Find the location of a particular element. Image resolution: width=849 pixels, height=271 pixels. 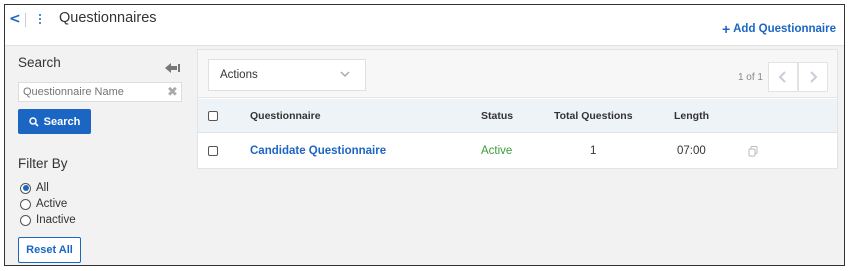

actions-dropdown-label: Actions is located at coordinates (239, 75).